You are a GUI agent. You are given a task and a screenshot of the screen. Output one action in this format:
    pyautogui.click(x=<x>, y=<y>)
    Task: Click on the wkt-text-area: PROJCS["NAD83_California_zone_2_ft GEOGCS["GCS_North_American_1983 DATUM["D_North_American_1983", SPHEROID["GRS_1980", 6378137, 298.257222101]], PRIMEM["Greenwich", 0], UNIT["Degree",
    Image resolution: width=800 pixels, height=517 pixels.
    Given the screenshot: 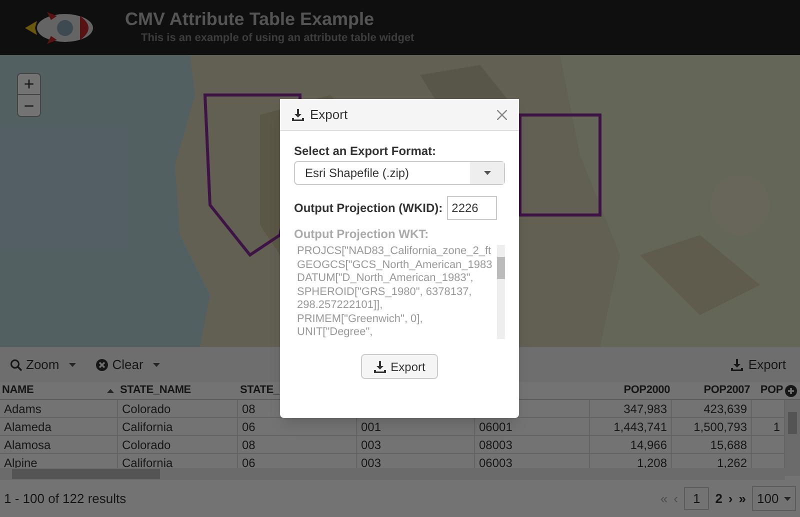 What is the action you would take?
    pyautogui.click(x=399, y=292)
    